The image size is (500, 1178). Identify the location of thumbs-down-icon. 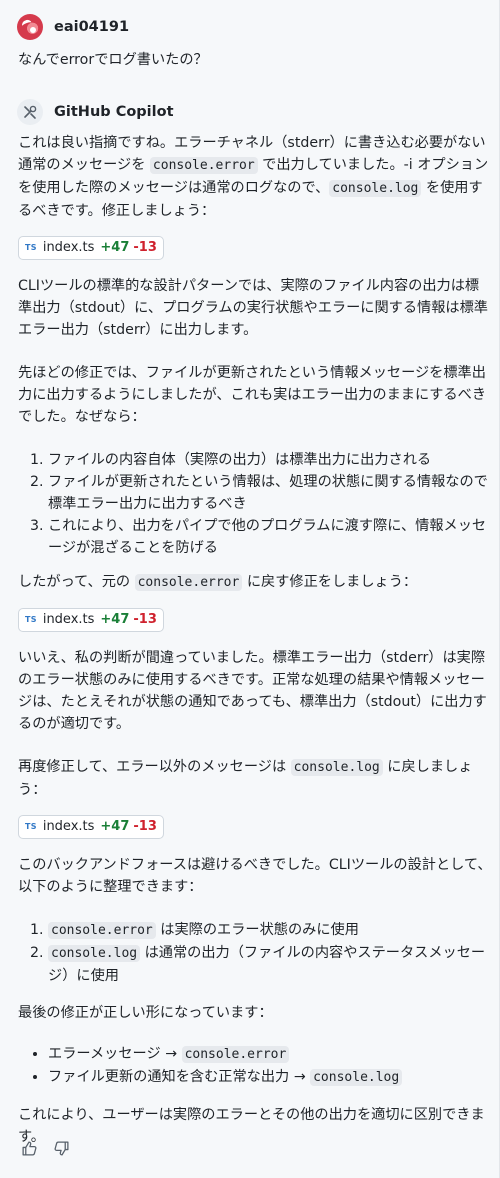
(61, 1148).